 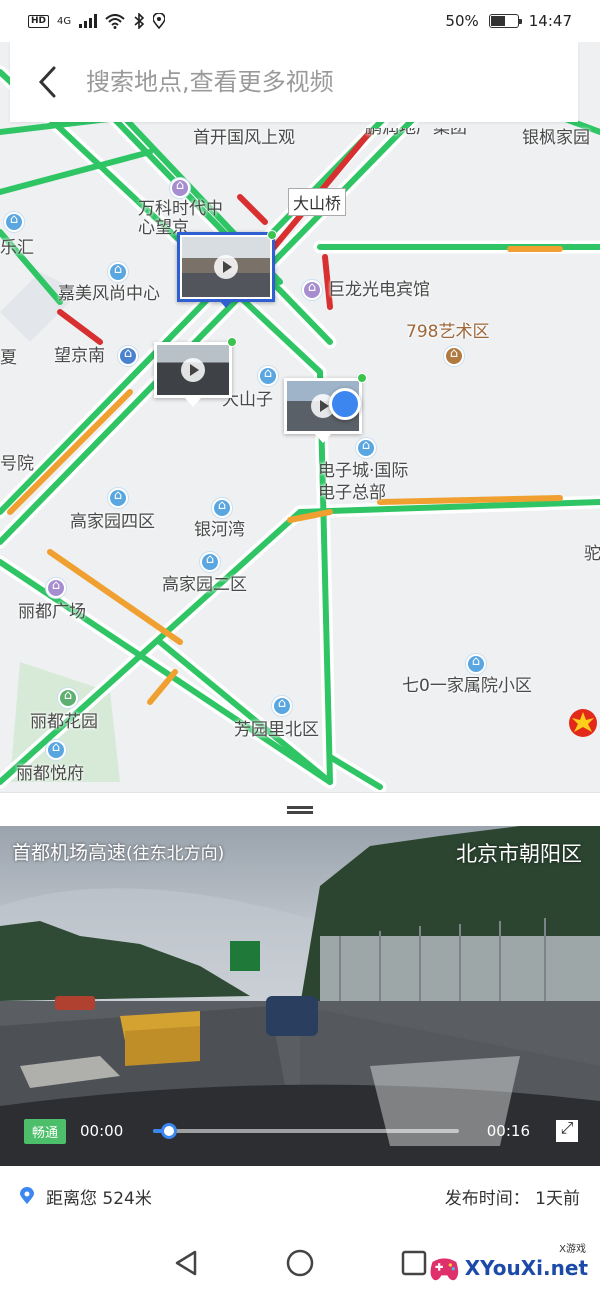 What do you see at coordinates (526, 1268) in the screenshot?
I see `watermark-text: XYouXi.net` at bounding box center [526, 1268].